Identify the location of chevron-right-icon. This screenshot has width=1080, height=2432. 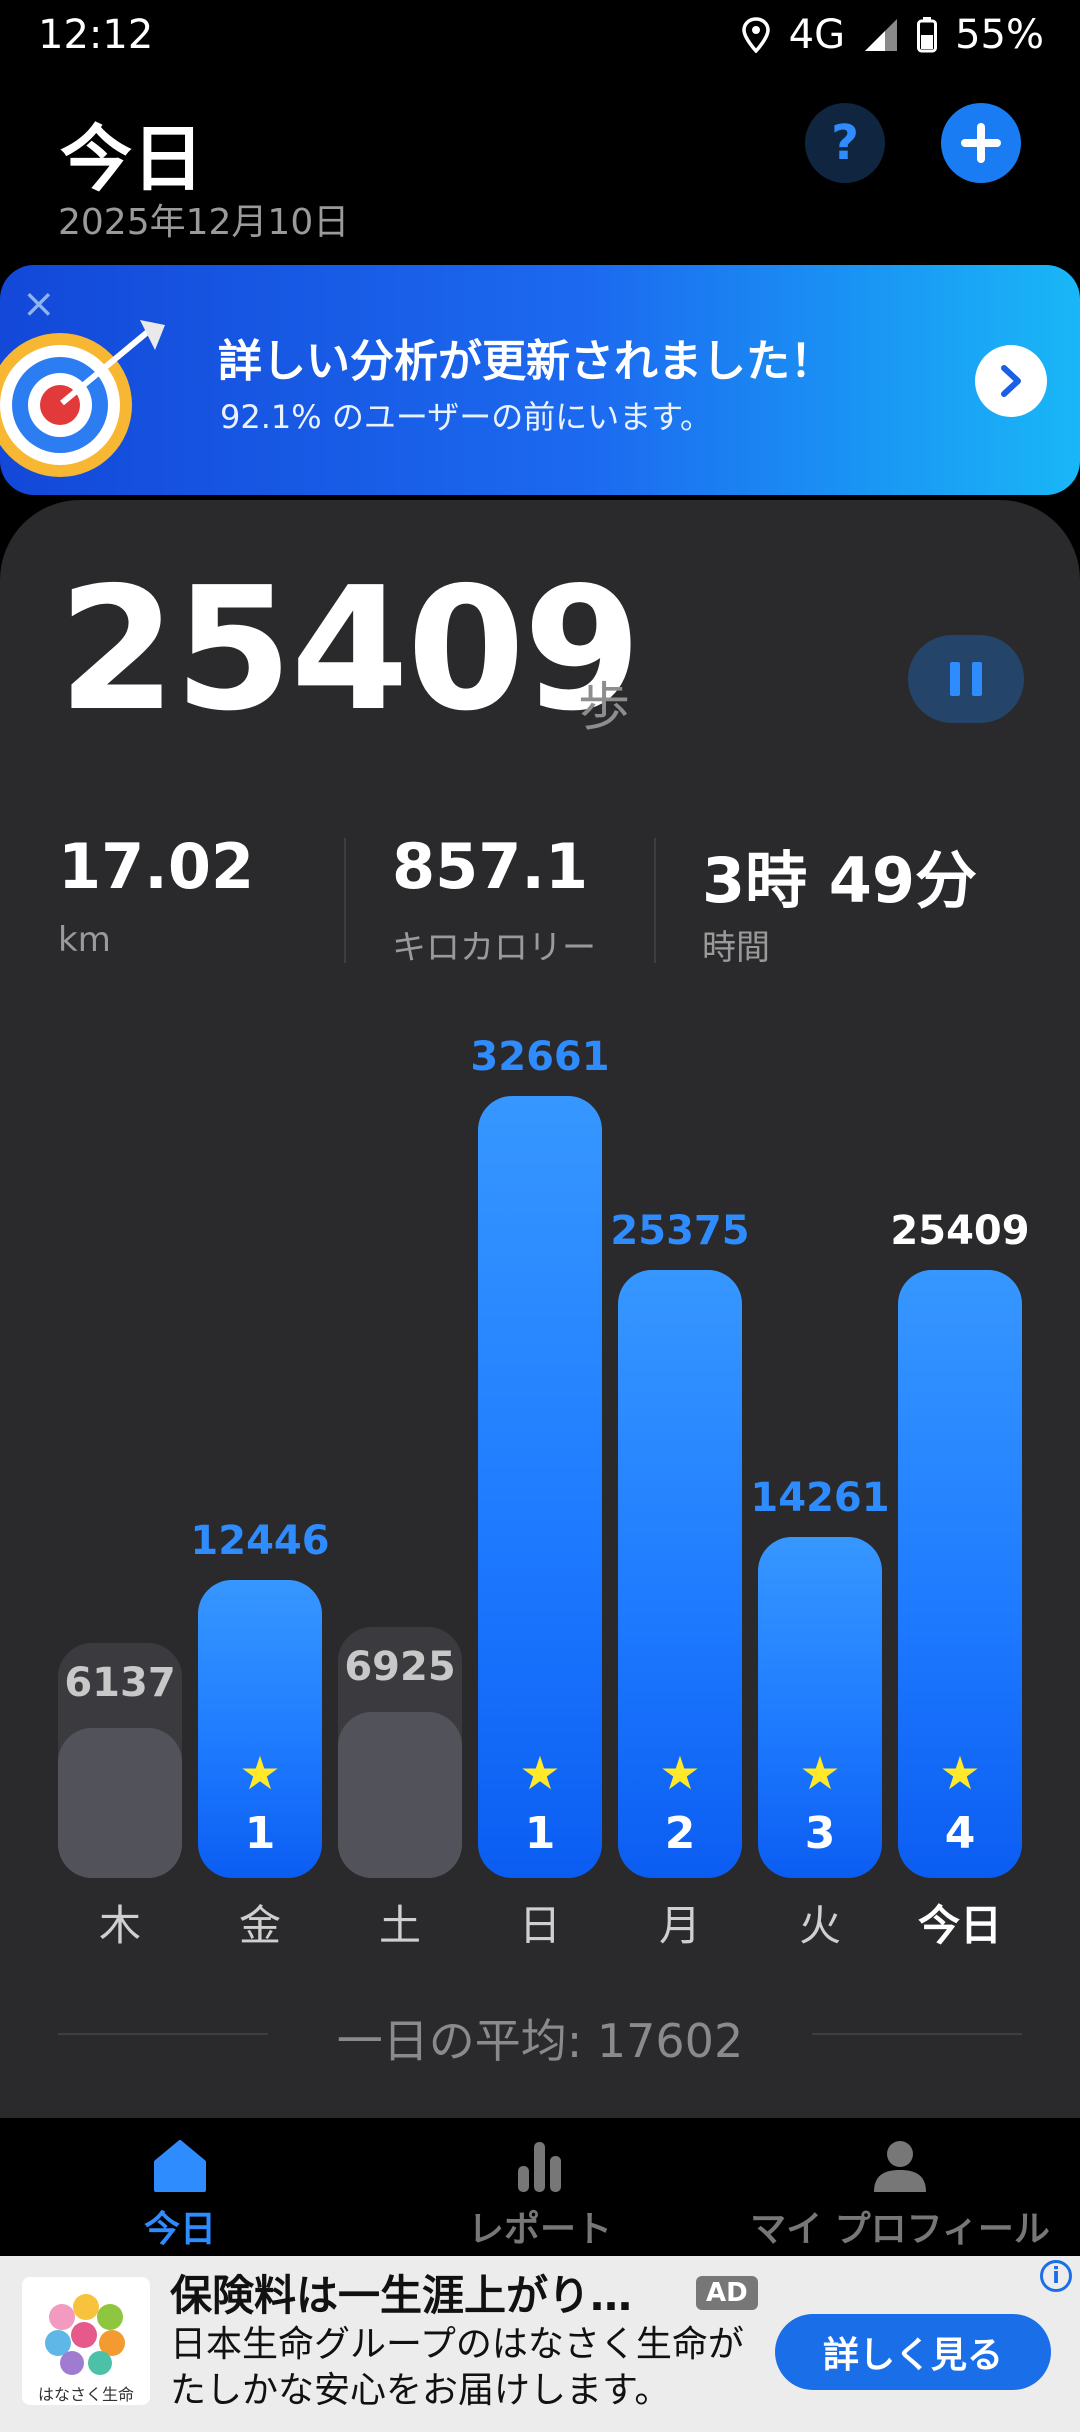
(1011, 381).